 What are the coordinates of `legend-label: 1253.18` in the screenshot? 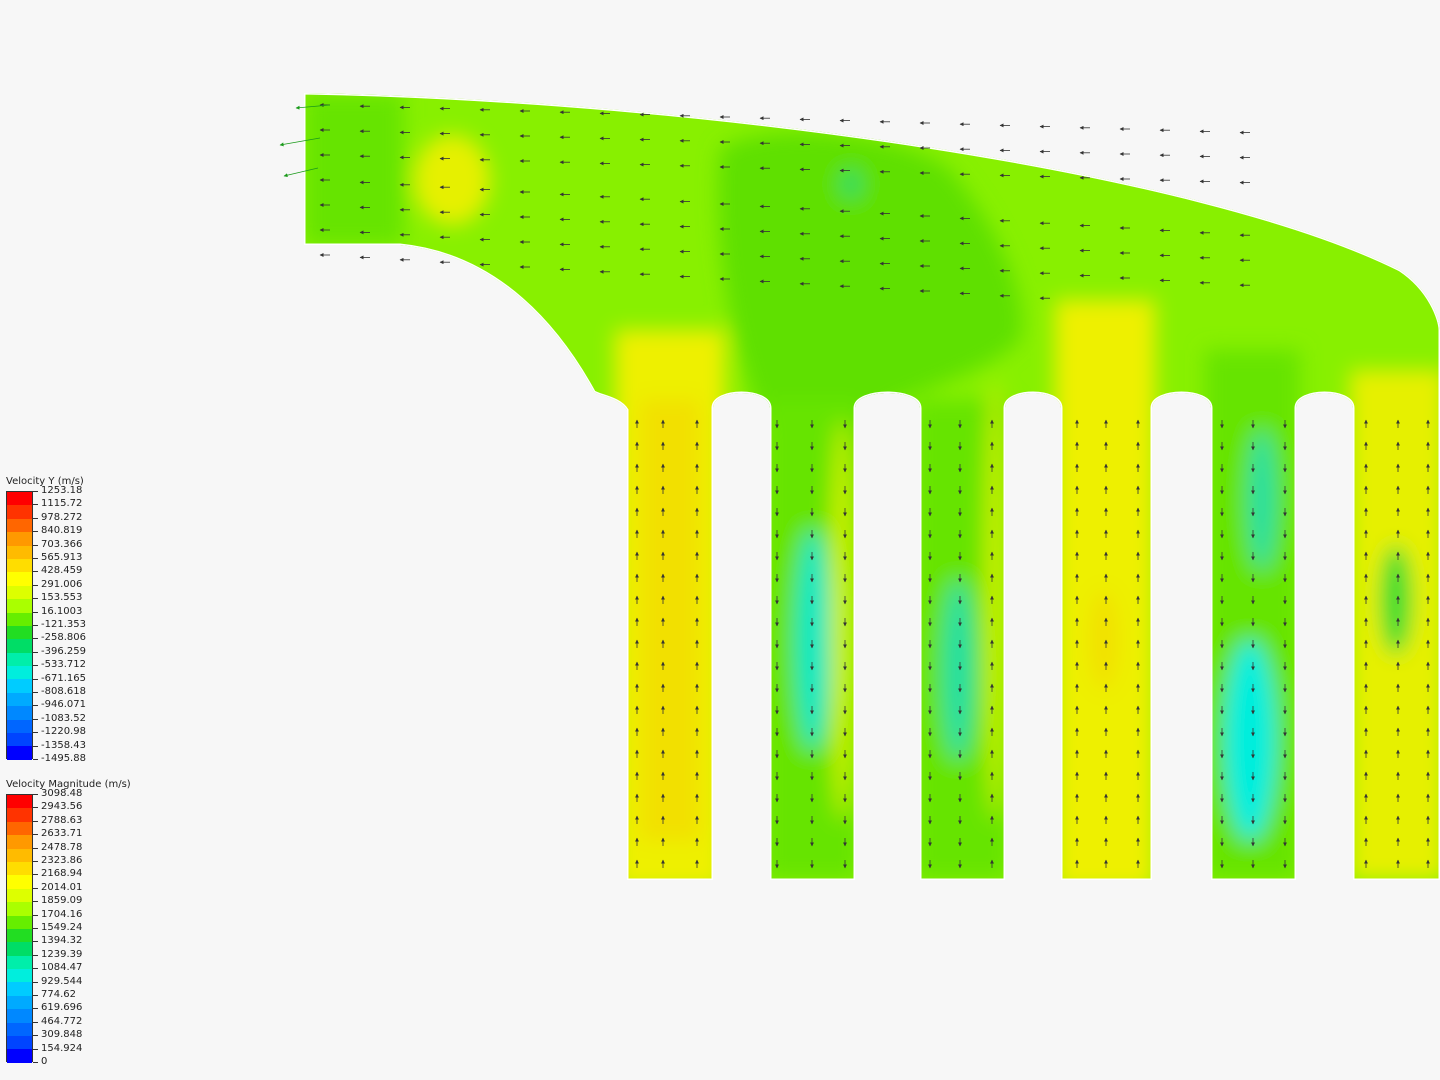 It's located at (62, 490).